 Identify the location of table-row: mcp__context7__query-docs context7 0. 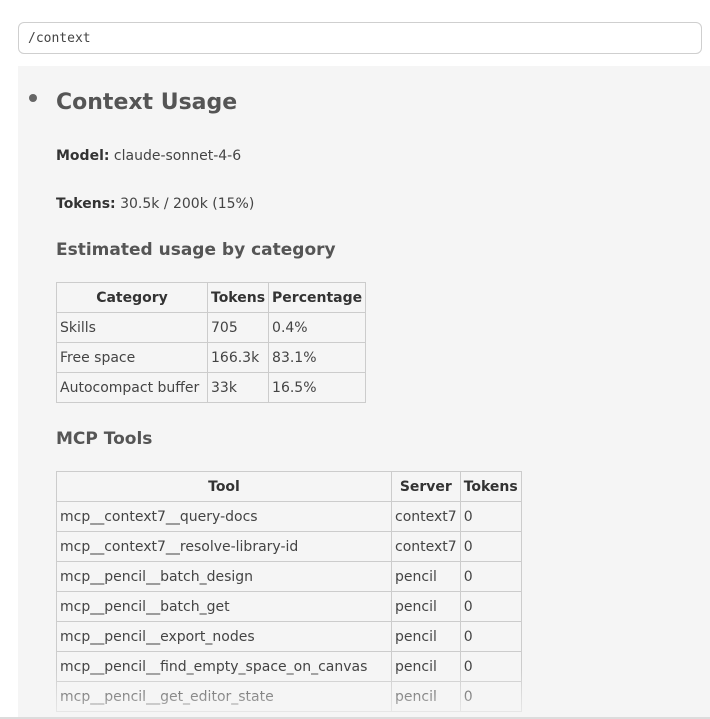
(289, 516).